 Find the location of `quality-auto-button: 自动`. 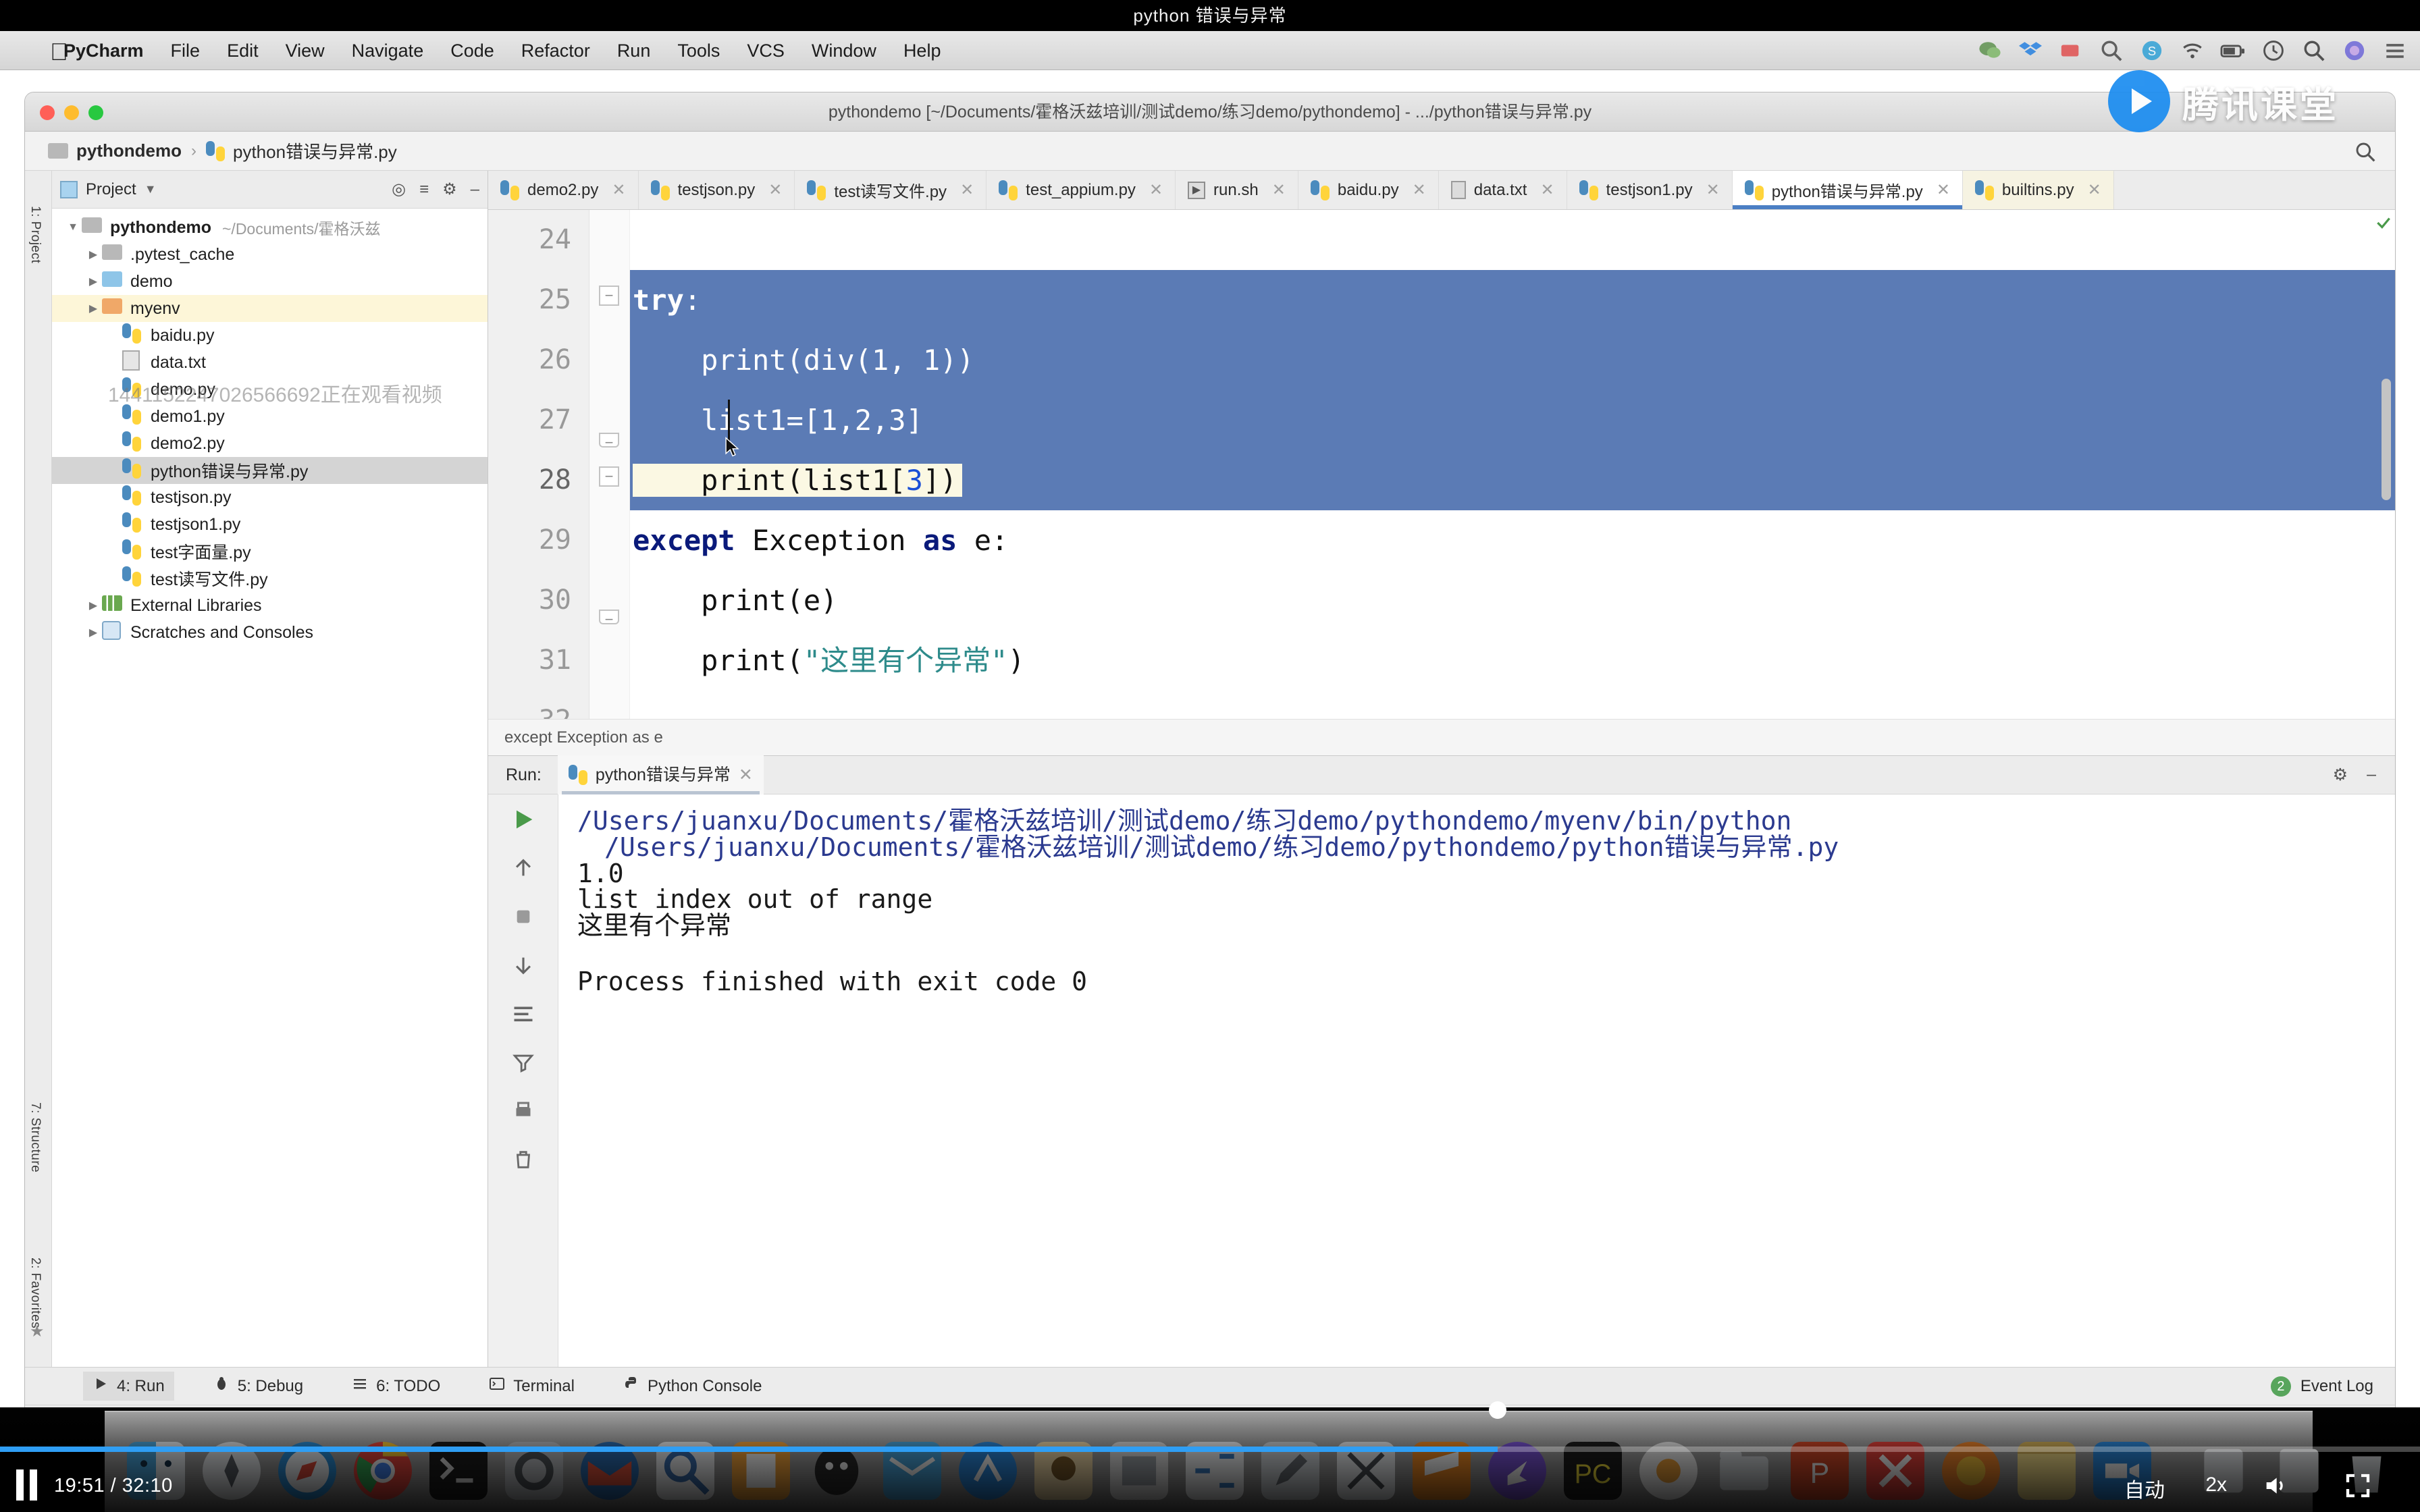

quality-auto-button: 自动 is located at coordinates (2144, 1489).